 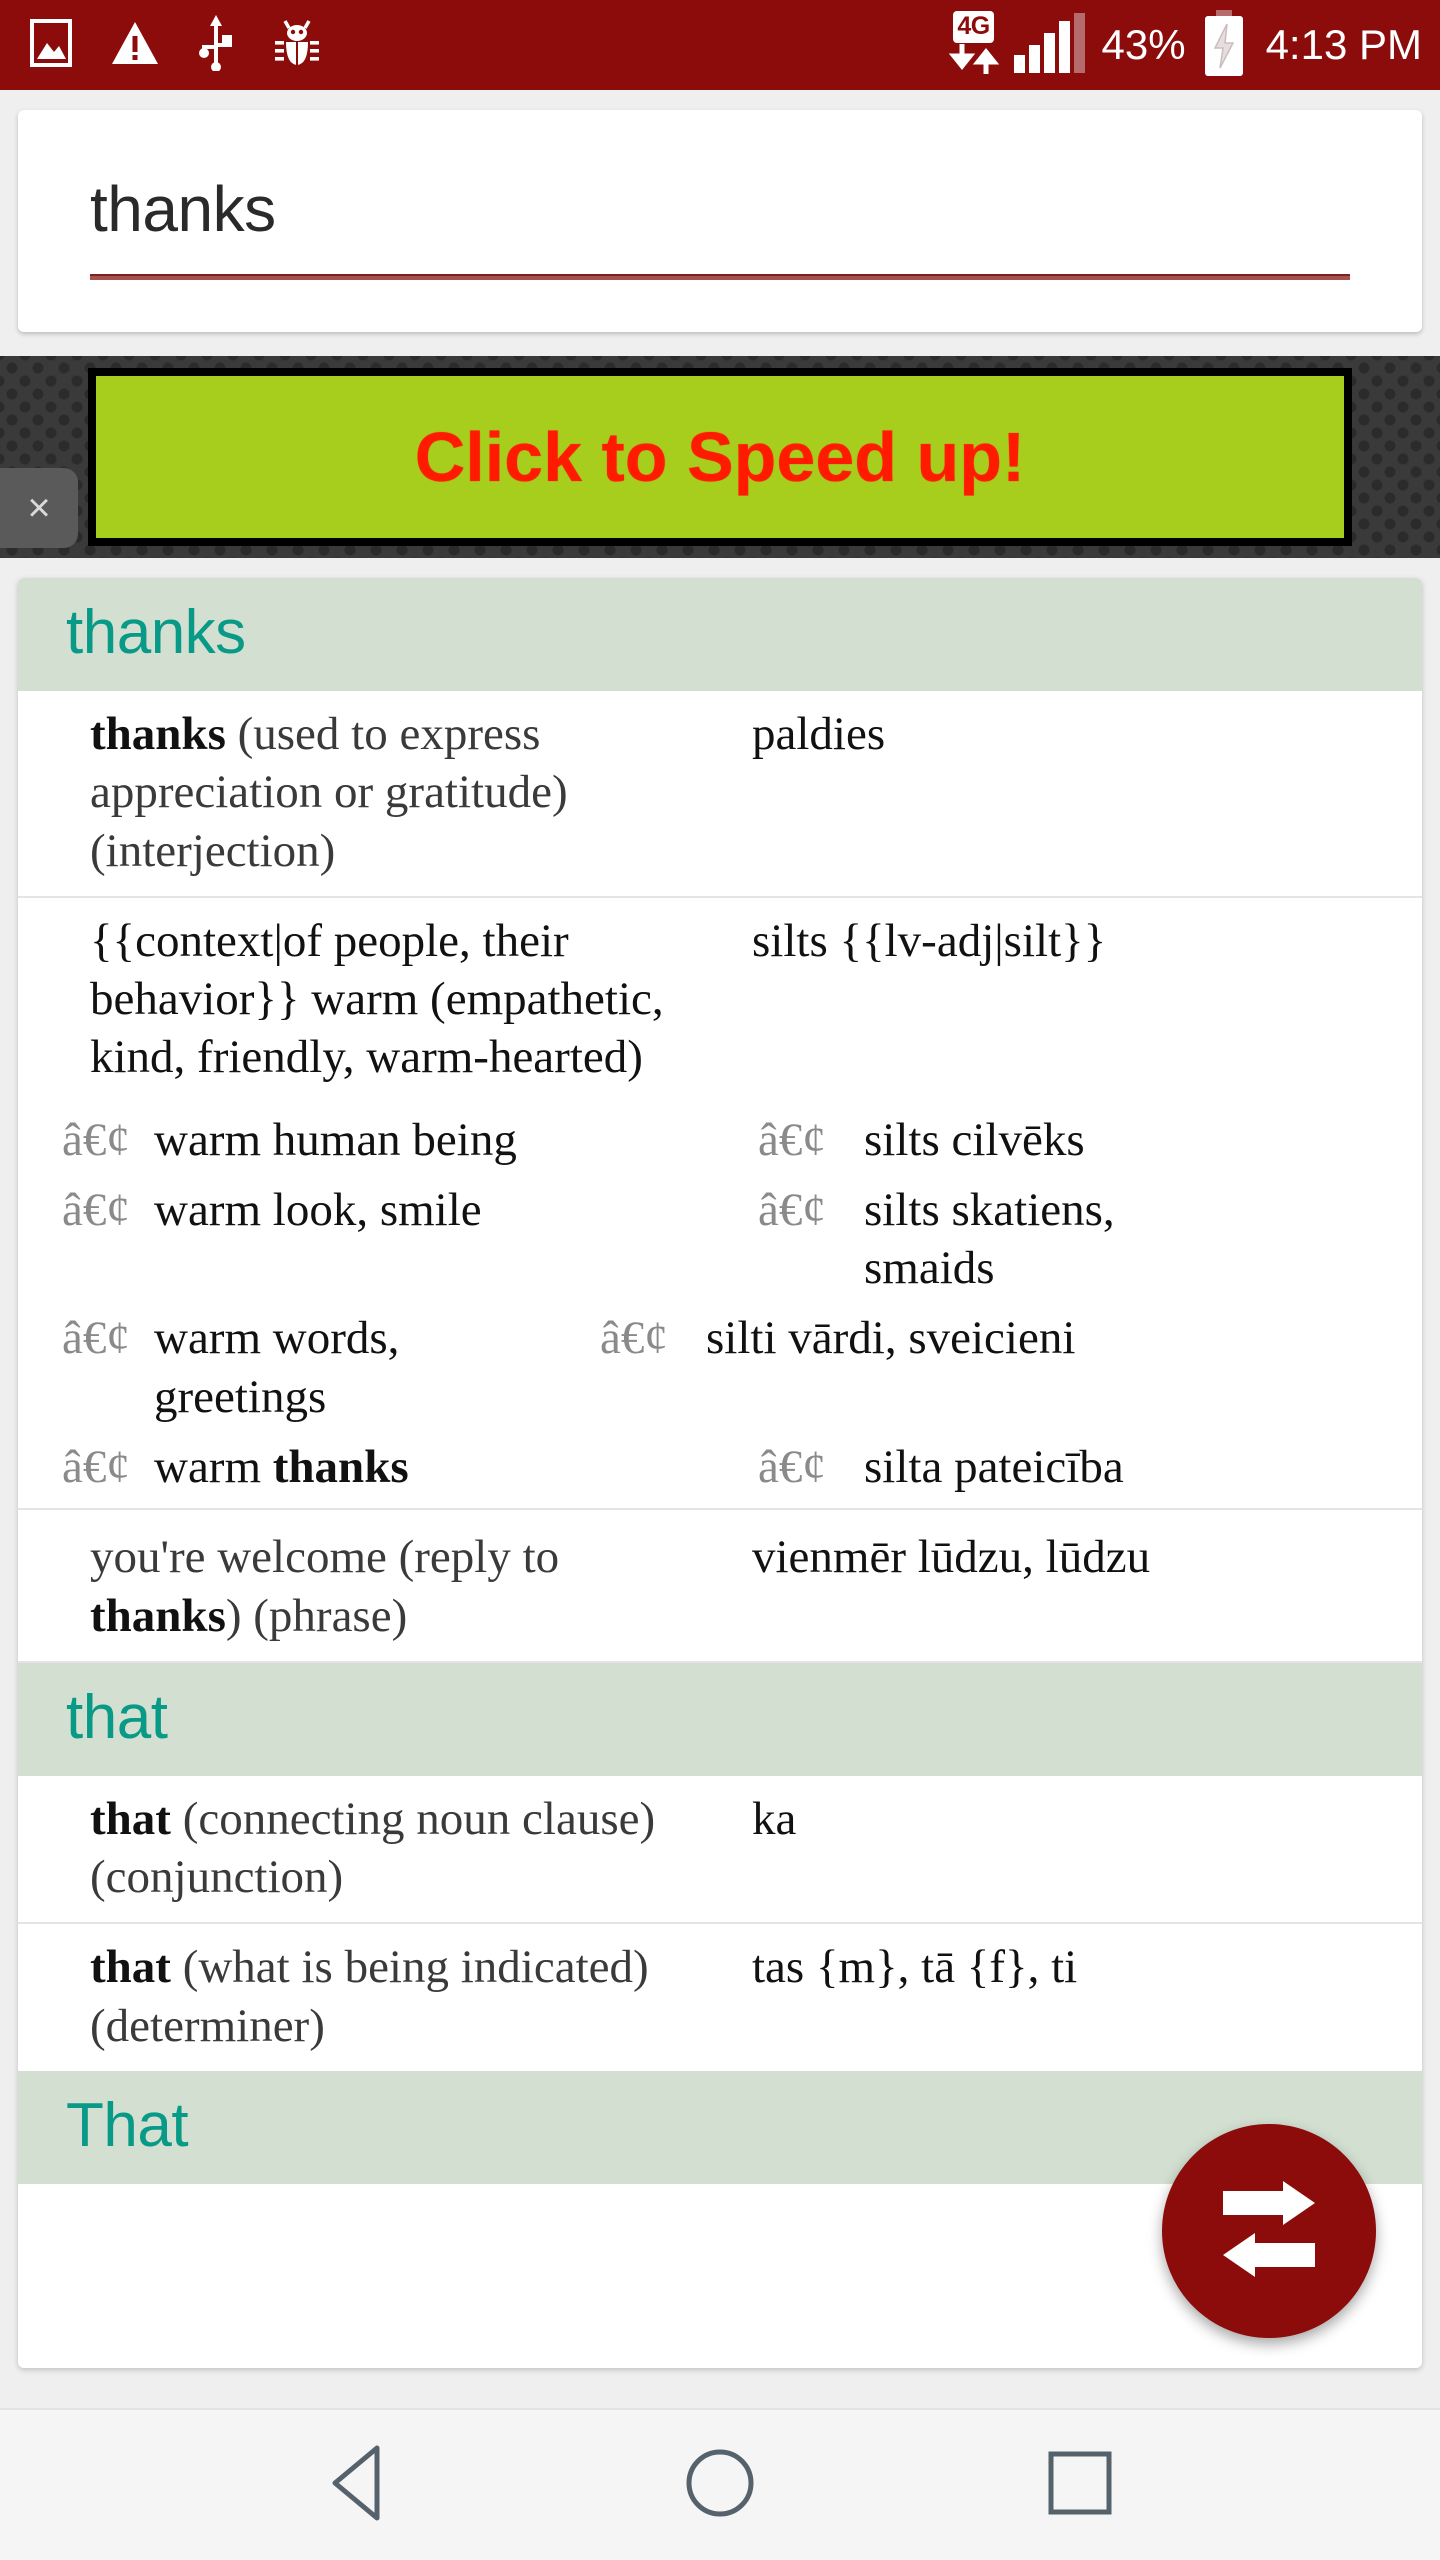 What do you see at coordinates (1079, 1967) in the screenshot?
I see `entry-translation: tas {m}, tā {f}, ti` at bounding box center [1079, 1967].